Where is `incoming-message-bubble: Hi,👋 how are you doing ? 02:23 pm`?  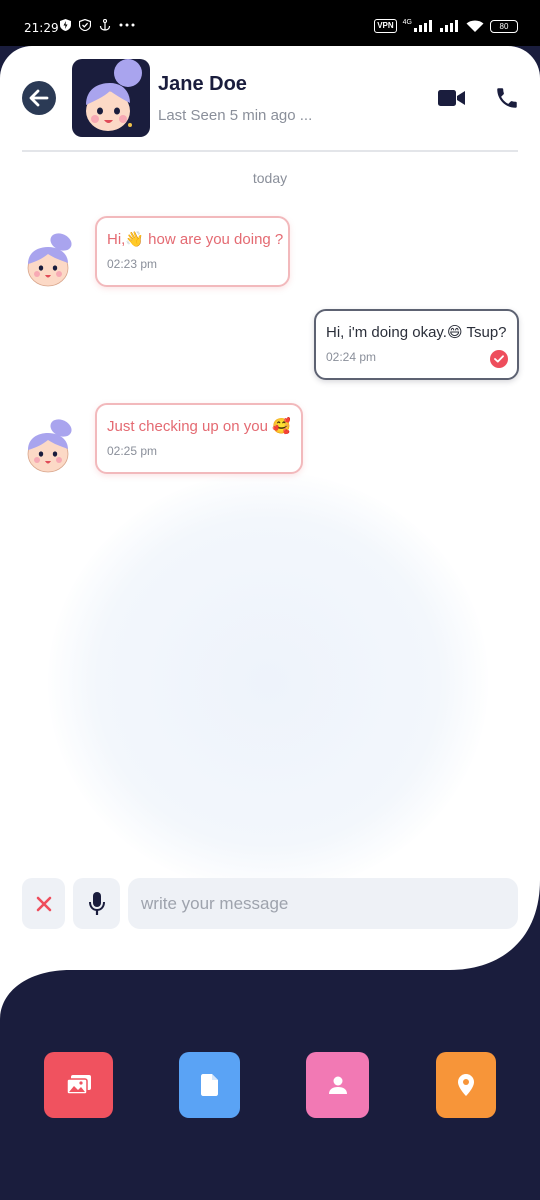 incoming-message-bubble: Hi,👋 how are you doing ? 02:23 pm is located at coordinates (192, 251).